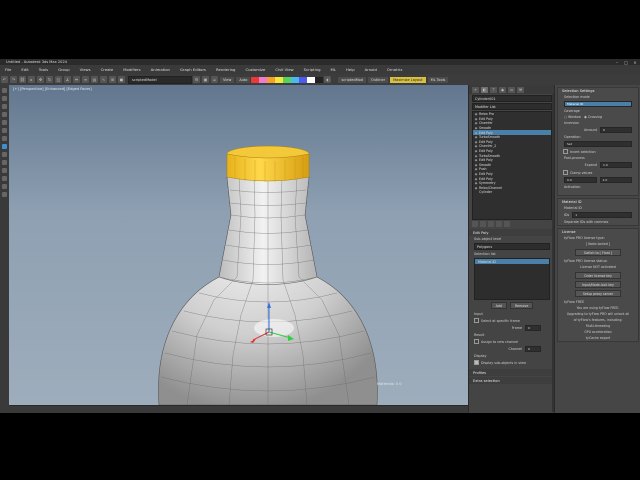 Image resolution: width=640 pixels, height=480 pixels. Describe the element at coordinates (121, 79) in the screenshot. I see `material-editor-icon: ●` at that location.